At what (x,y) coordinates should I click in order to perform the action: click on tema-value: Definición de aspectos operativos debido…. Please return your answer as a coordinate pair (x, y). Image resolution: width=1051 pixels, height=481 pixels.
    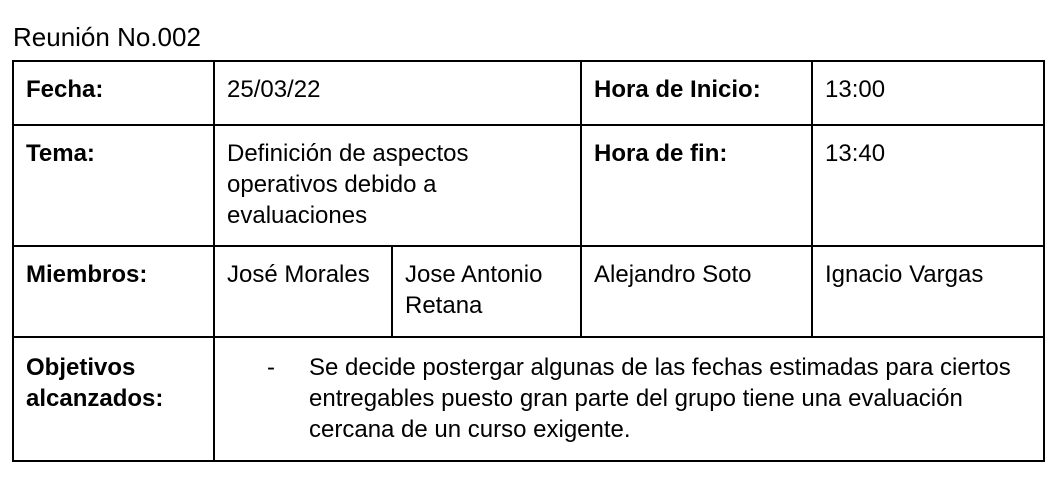
    Looking at the image, I should click on (397, 185).